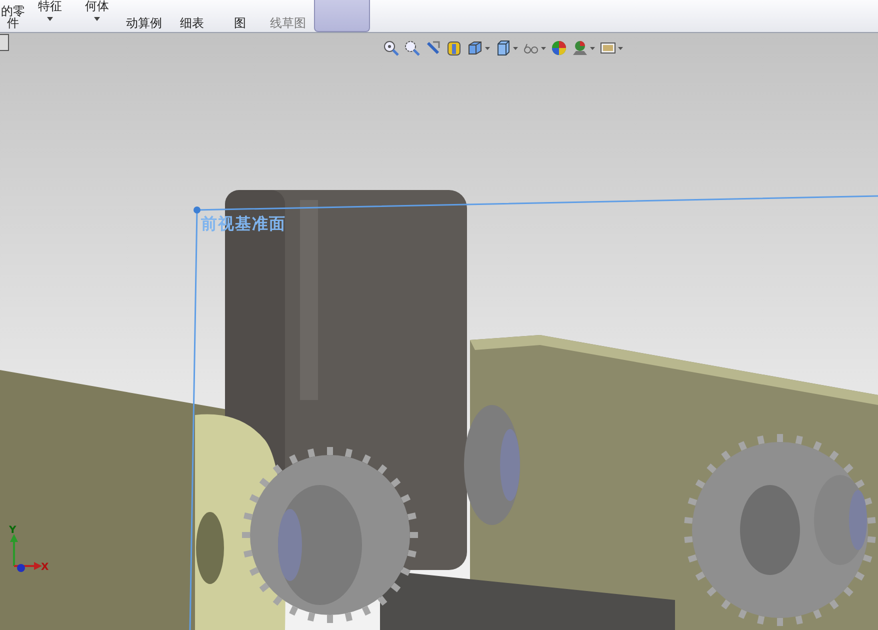  What do you see at coordinates (29, 549) in the screenshot?
I see `axis-triad-drawing: Y X` at bounding box center [29, 549].